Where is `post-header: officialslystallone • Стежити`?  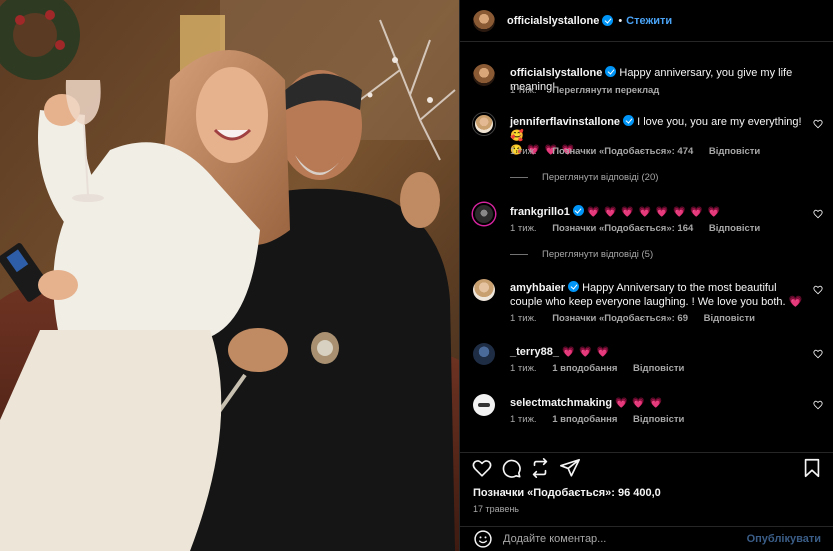
post-header: officialslystallone • Стежити is located at coordinates (646, 21).